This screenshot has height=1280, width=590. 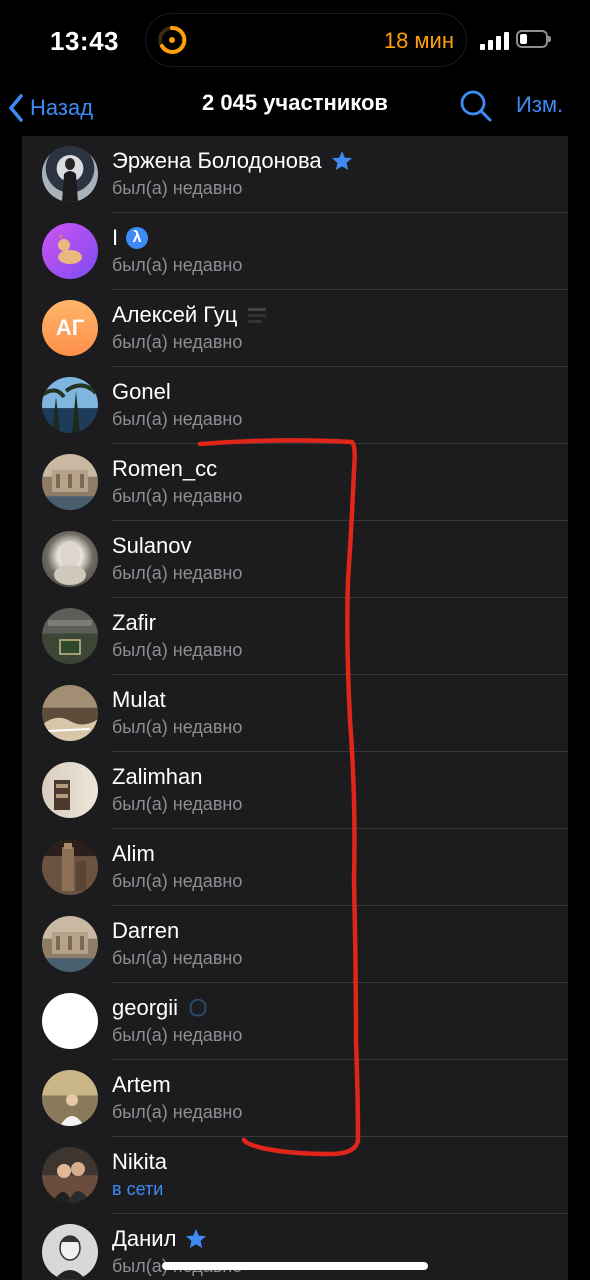 I want to click on member-status: в сети, so click(x=138, y=1189).